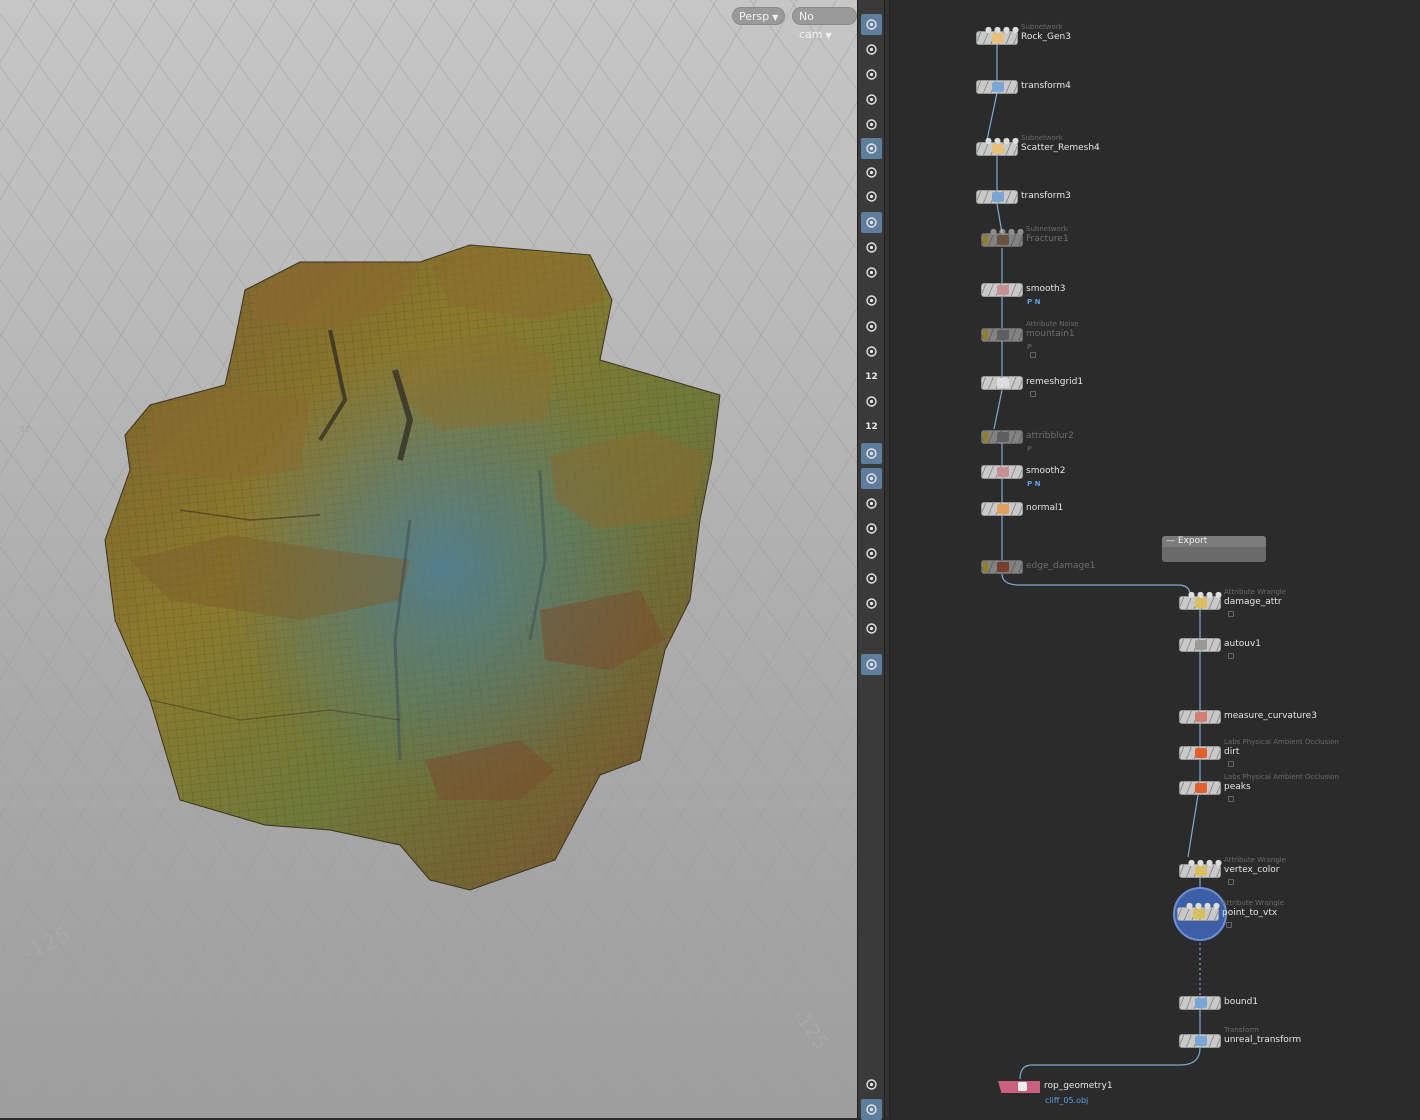  What do you see at coordinates (871, 664) in the screenshot?
I see `pin-icon` at bounding box center [871, 664].